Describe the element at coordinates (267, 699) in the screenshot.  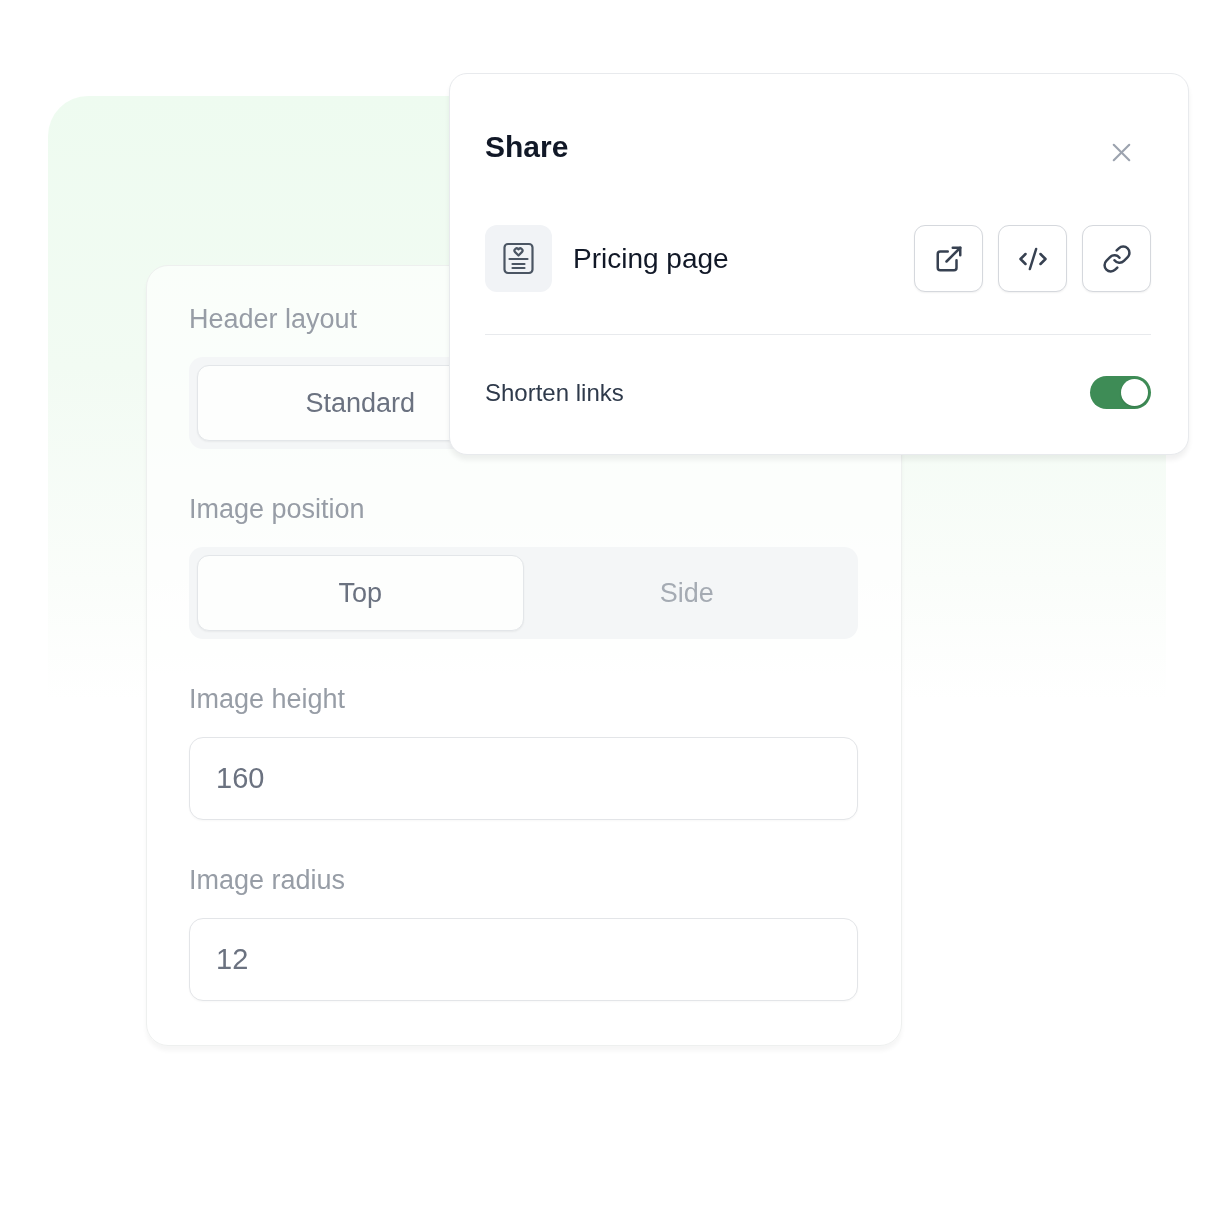
I see `field-label: Image height` at that location.